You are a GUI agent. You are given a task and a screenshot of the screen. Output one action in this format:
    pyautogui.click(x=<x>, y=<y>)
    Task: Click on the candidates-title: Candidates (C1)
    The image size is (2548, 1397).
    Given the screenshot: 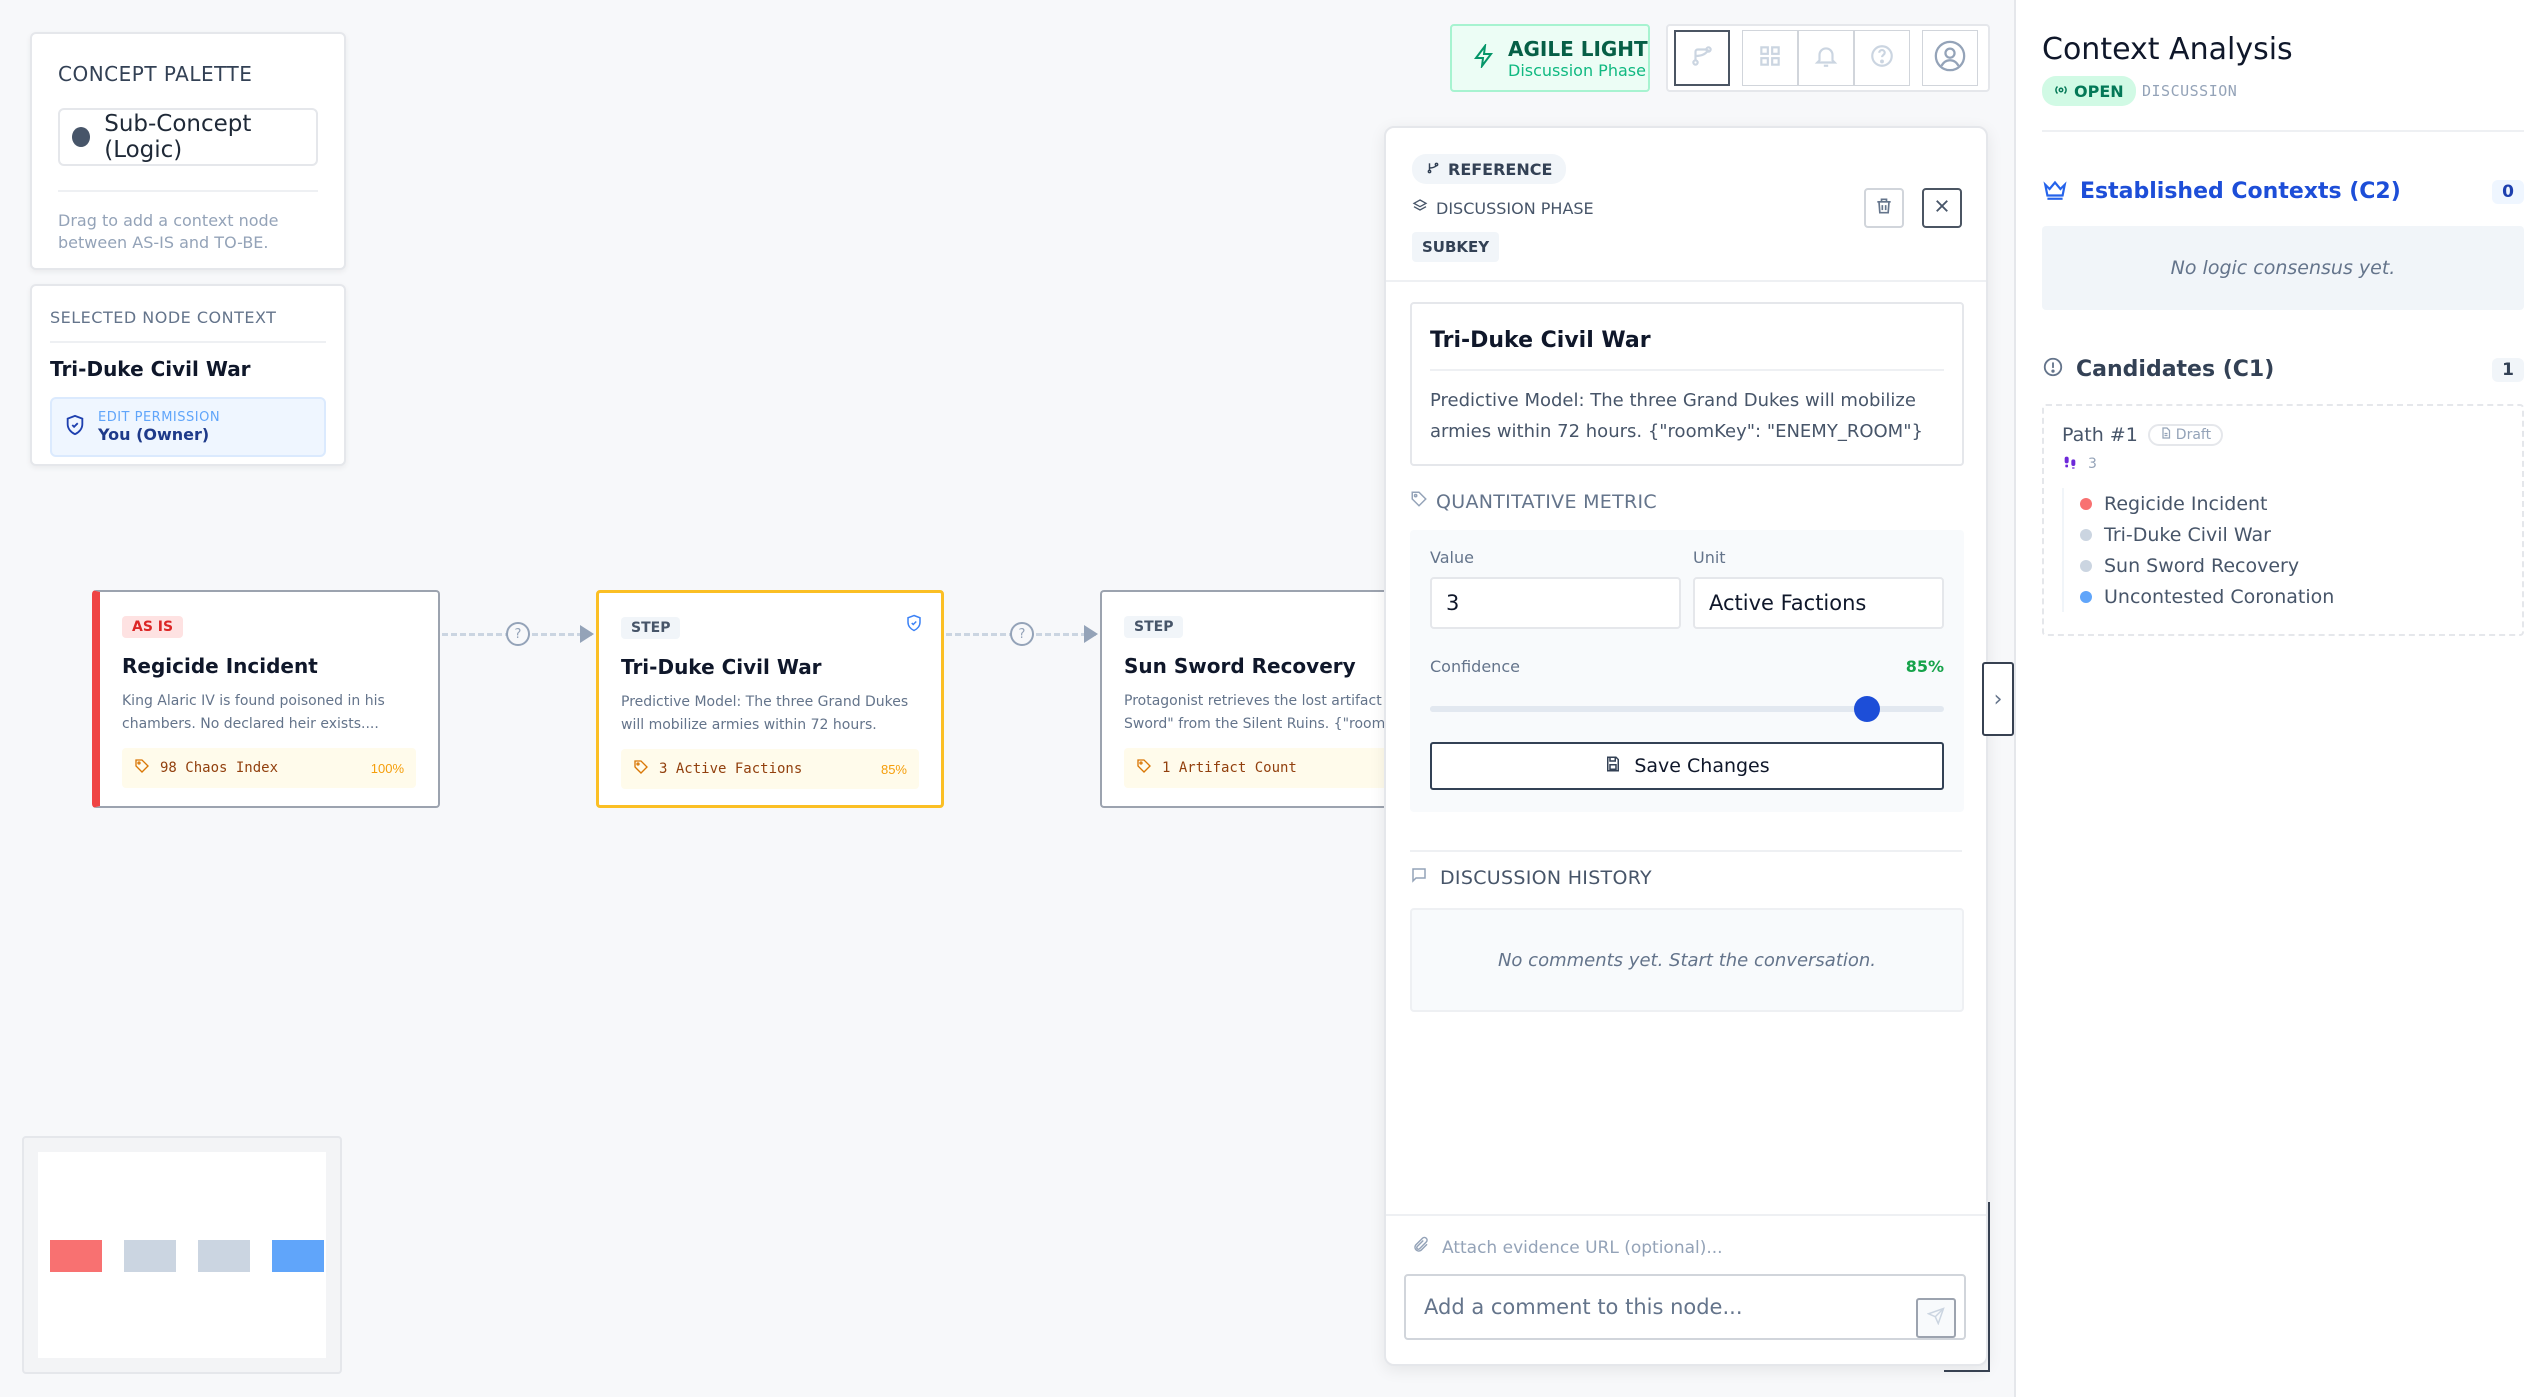 What is the action you would take?
    pyautogui.click(x=2175, y=369)
    